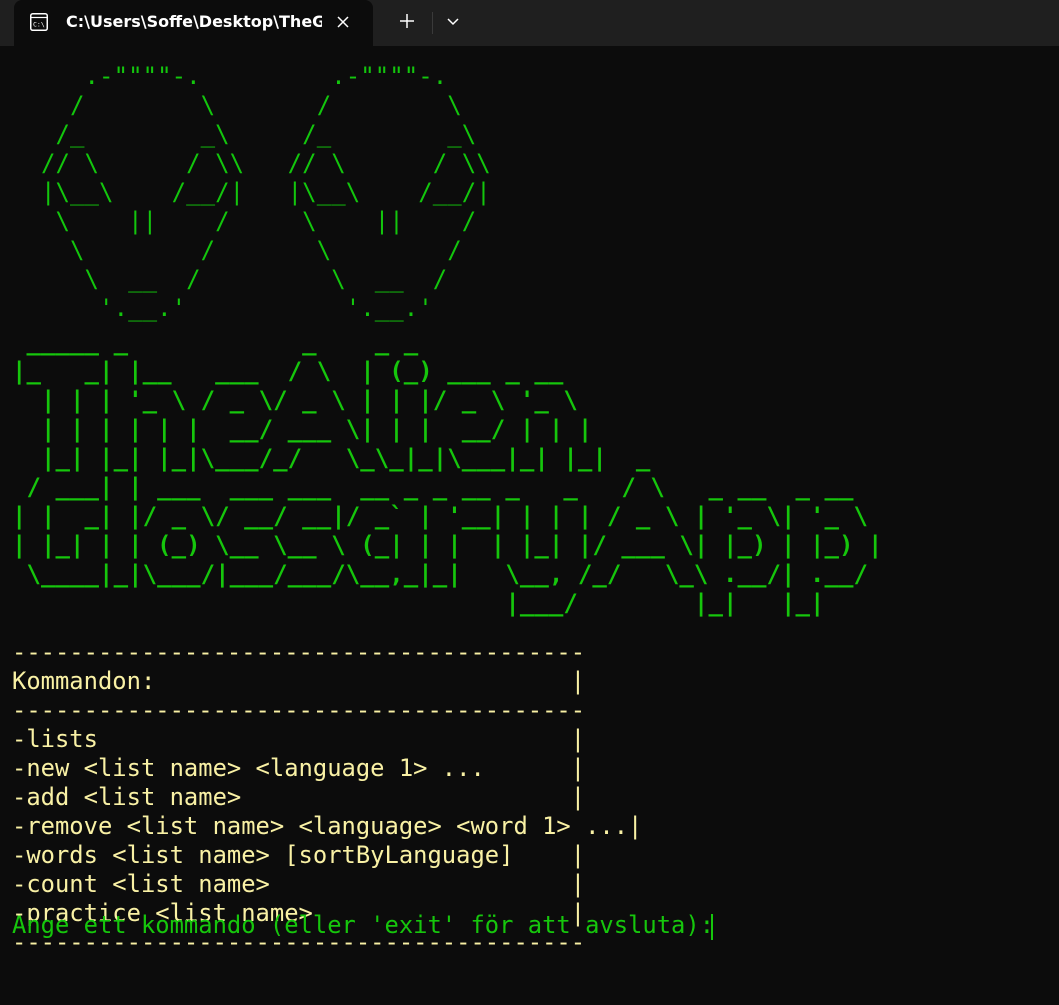  I want to click on menu-line: -new <list name> <language 1> ... |, so click(299, 768).